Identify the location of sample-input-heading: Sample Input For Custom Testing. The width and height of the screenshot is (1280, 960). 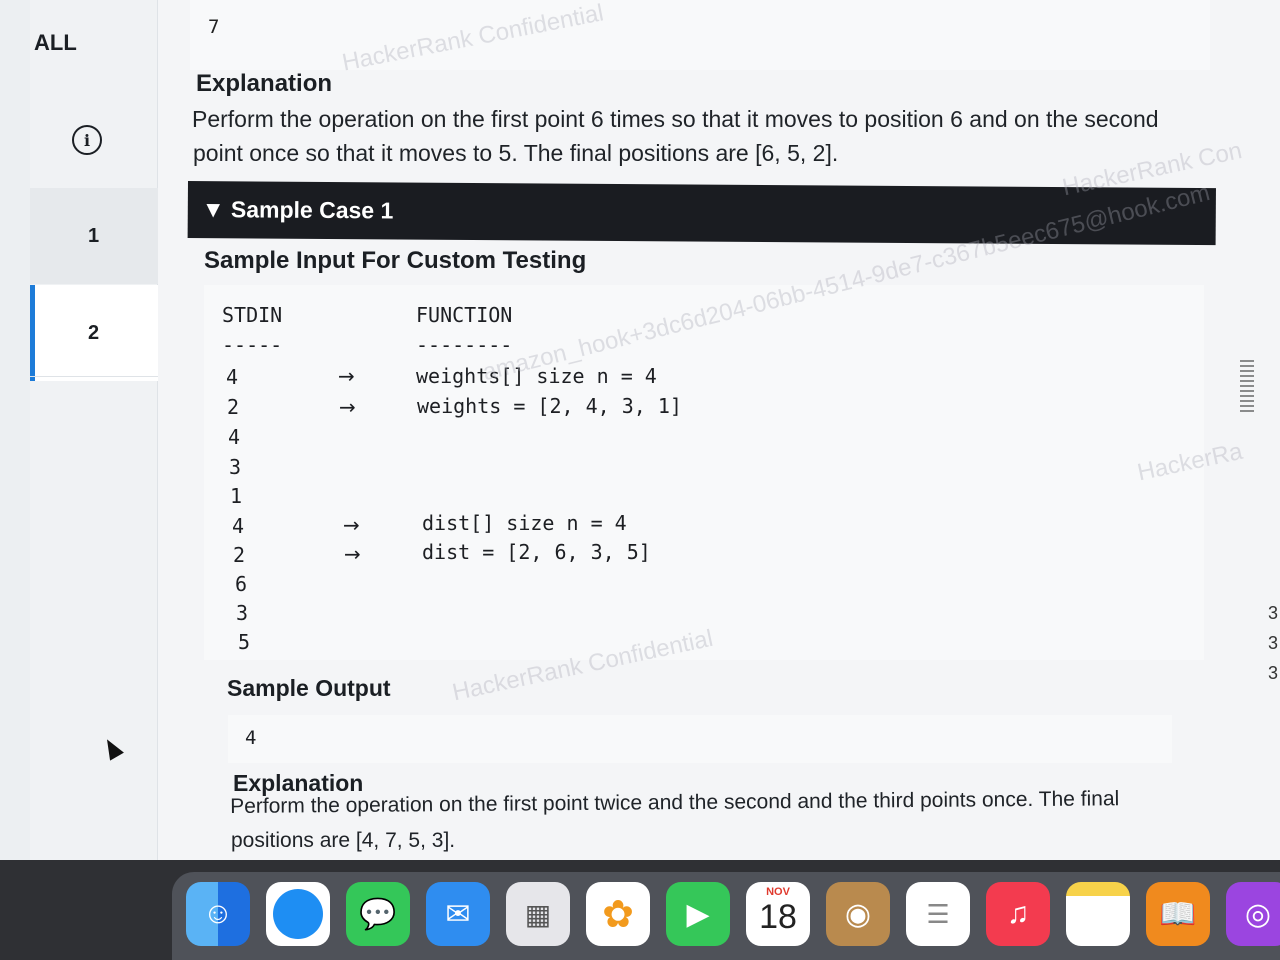
(395, 260).